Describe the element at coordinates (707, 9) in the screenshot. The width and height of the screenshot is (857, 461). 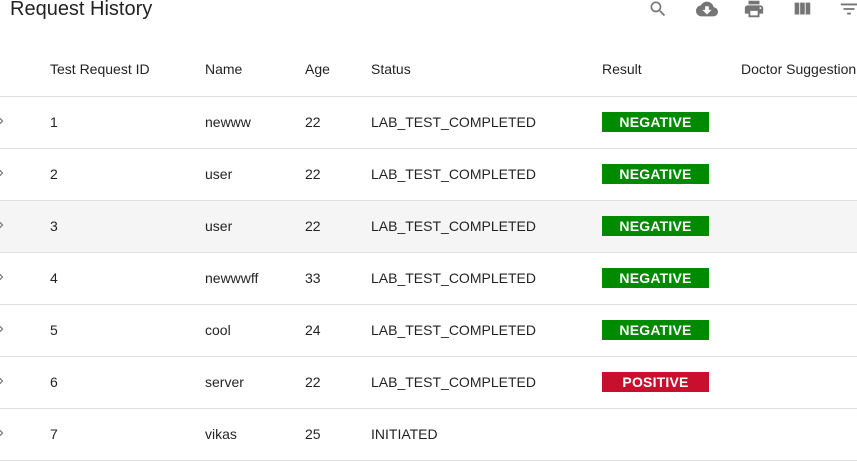
I see `cloud-download-icon` at that location.